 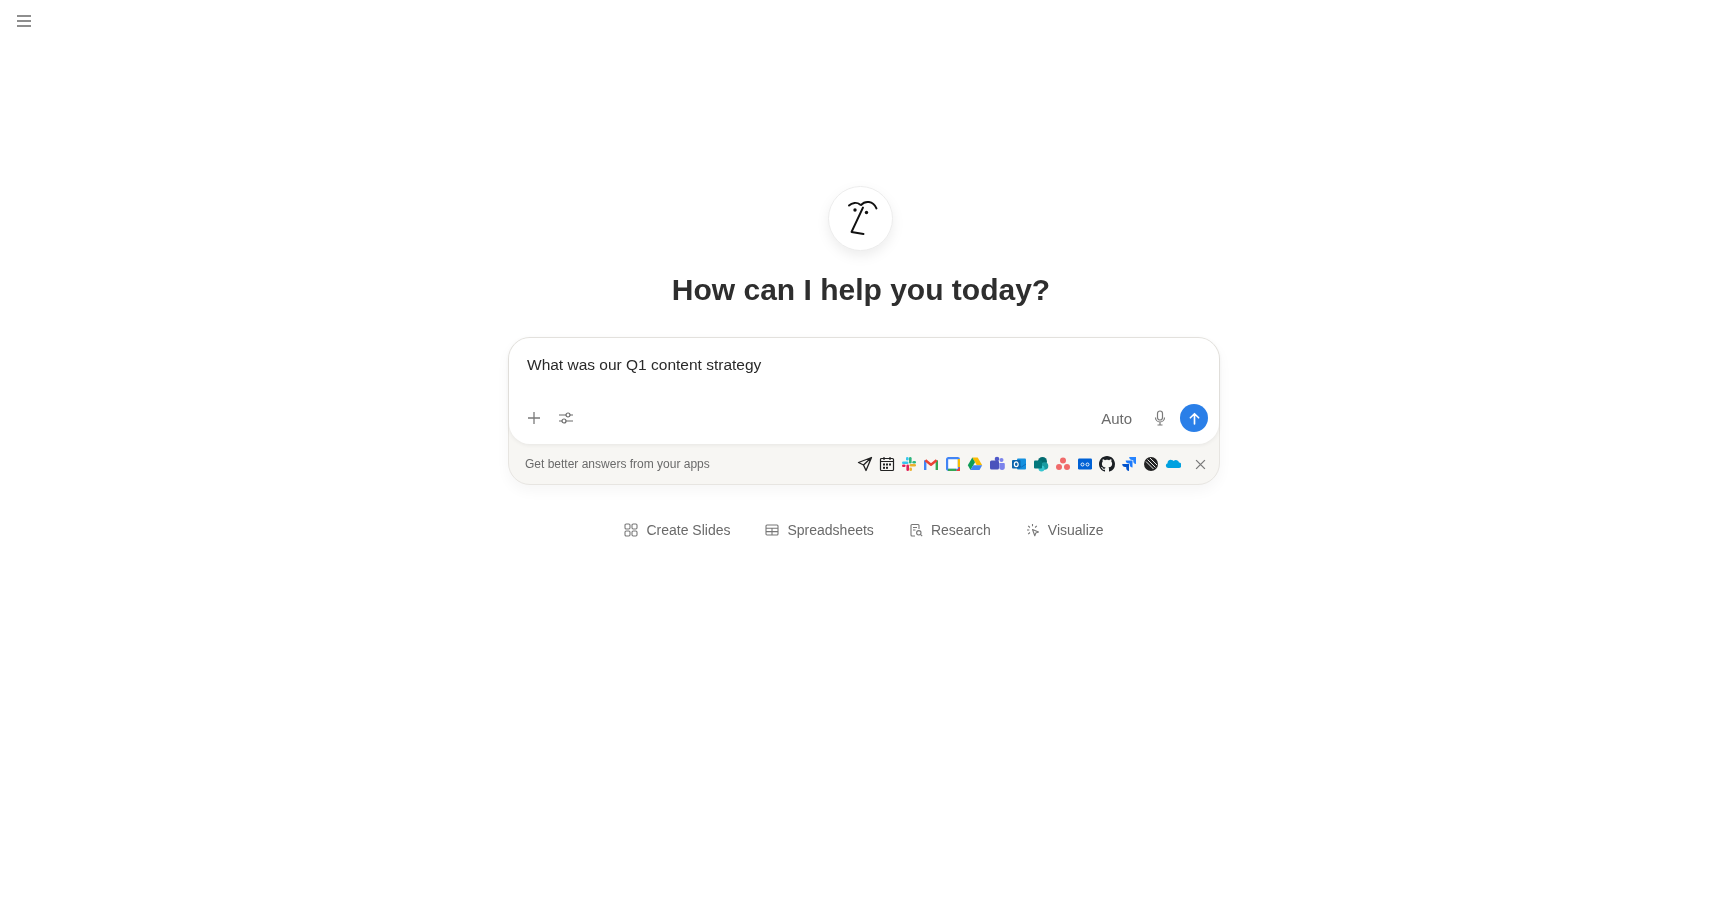 What do you see at coordinates (1032, 530) in the screenshot?
I see `sparkle-cursor-icon` at bounding box center [1032, 530].